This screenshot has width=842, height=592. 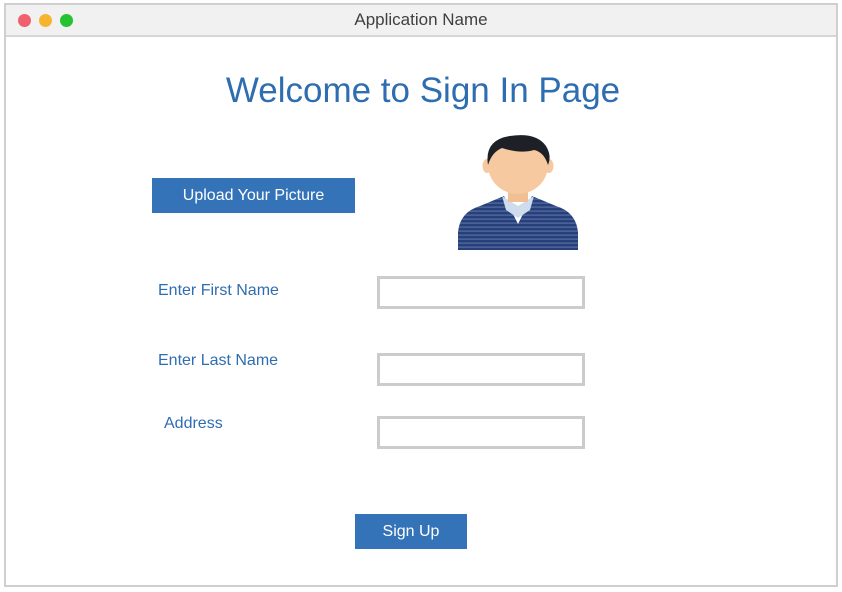 I want to click on last-name-input, so click(x=481, y=369).